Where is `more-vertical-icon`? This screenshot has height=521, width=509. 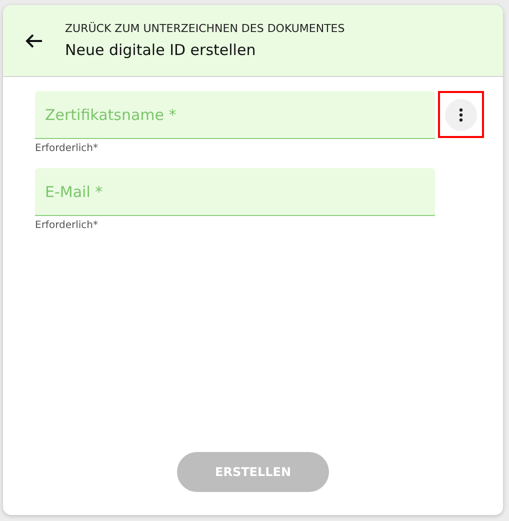 more-vertical-icon is located at coordinates (461, 115).